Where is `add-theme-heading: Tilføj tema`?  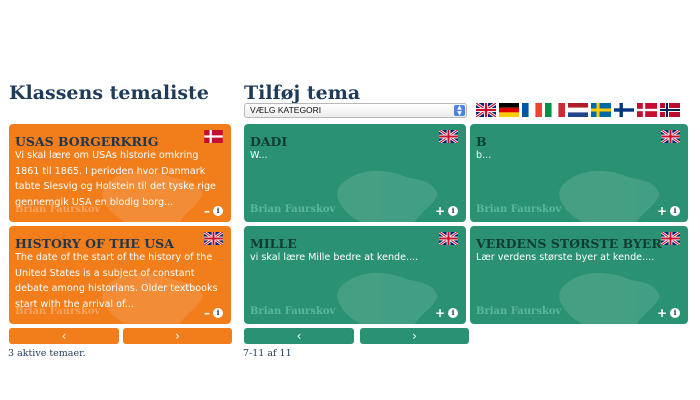
add-theme-heading: Tilføj tema is located at coordinates (302, 93).